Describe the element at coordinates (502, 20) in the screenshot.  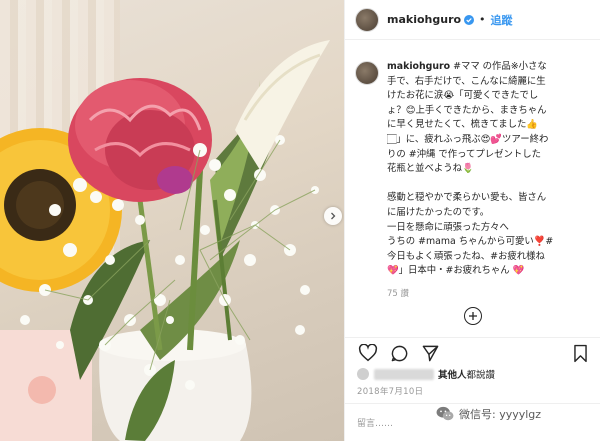
I see `follow-button: 追蹤` at that location.